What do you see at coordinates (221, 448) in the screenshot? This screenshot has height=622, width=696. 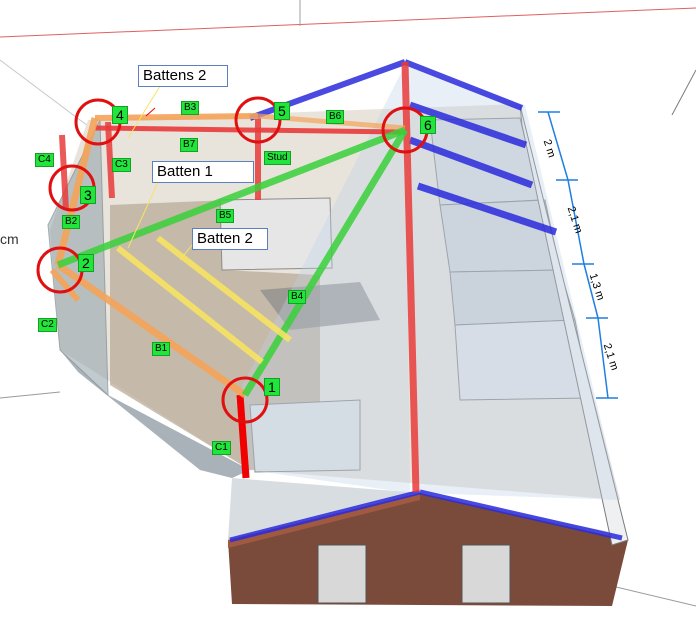 I see `tag-c1: C1` at bounding box center [221, 448].